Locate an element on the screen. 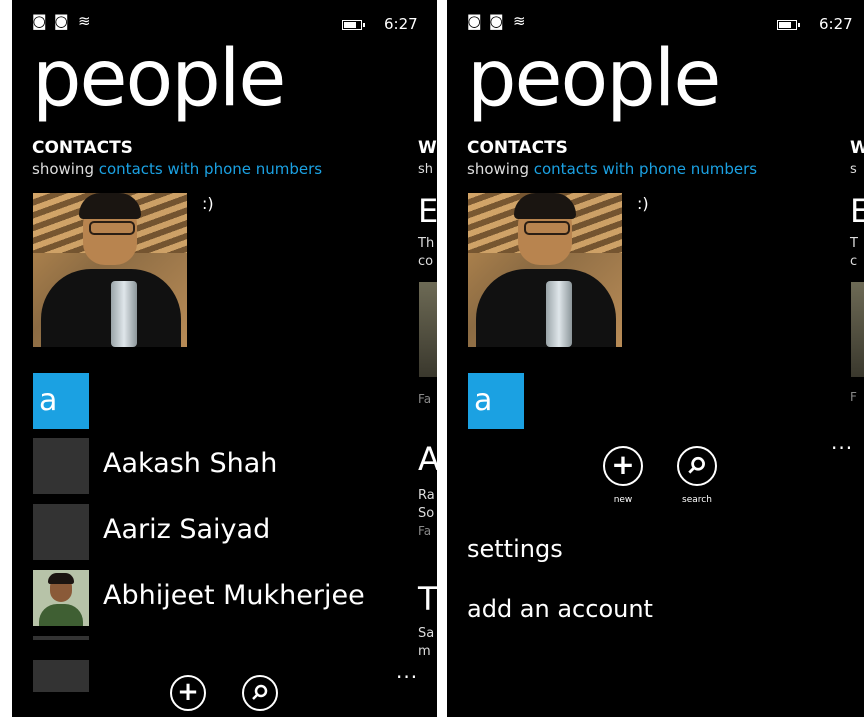  peek-text: c is located at coordinates (854, 261).